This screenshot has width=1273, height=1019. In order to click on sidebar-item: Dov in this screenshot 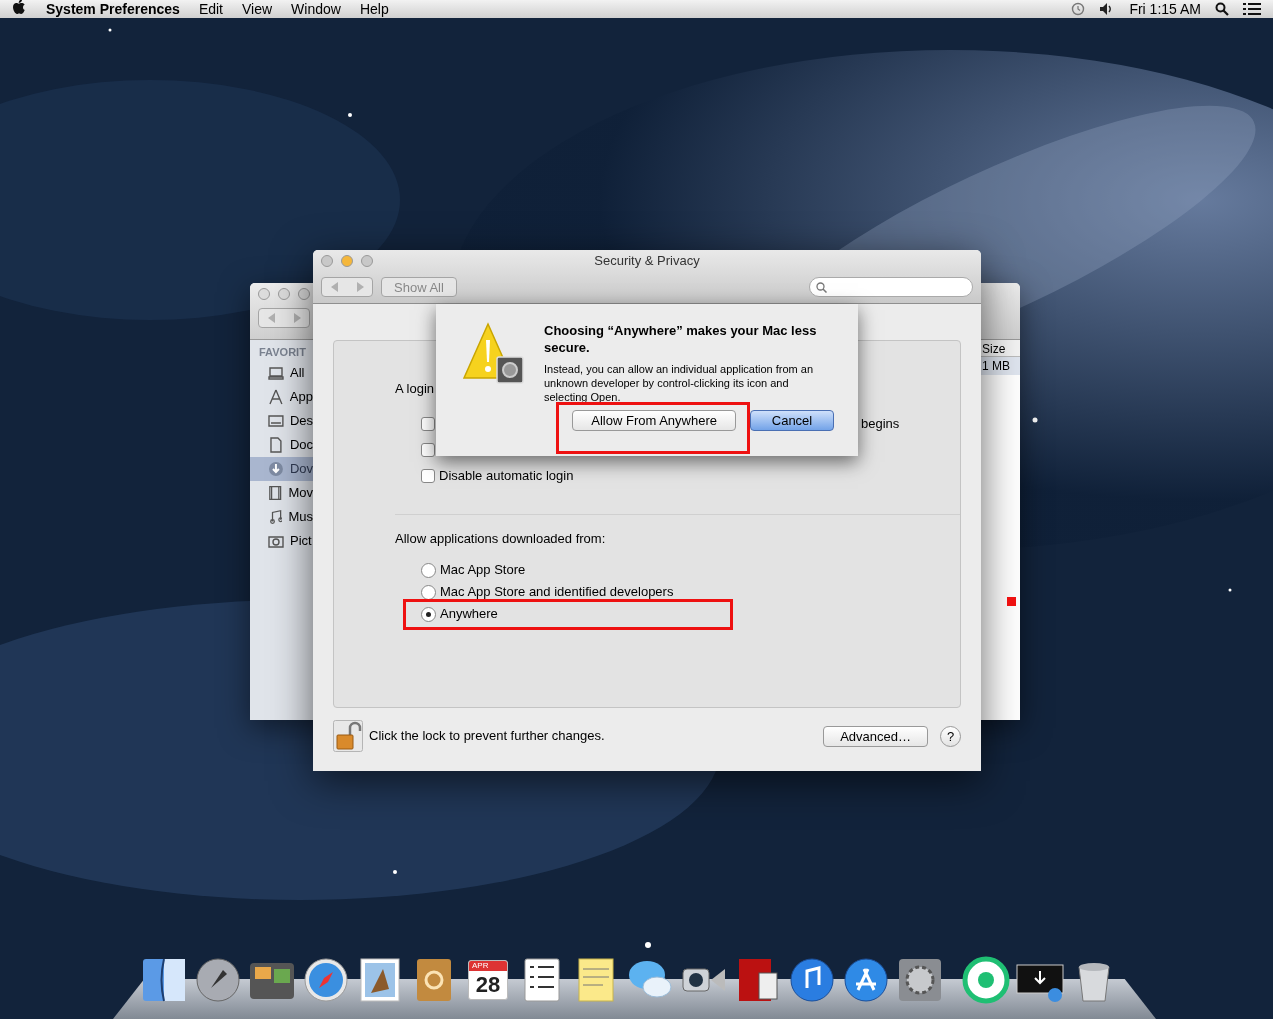, I will do `click(281, 468)`.